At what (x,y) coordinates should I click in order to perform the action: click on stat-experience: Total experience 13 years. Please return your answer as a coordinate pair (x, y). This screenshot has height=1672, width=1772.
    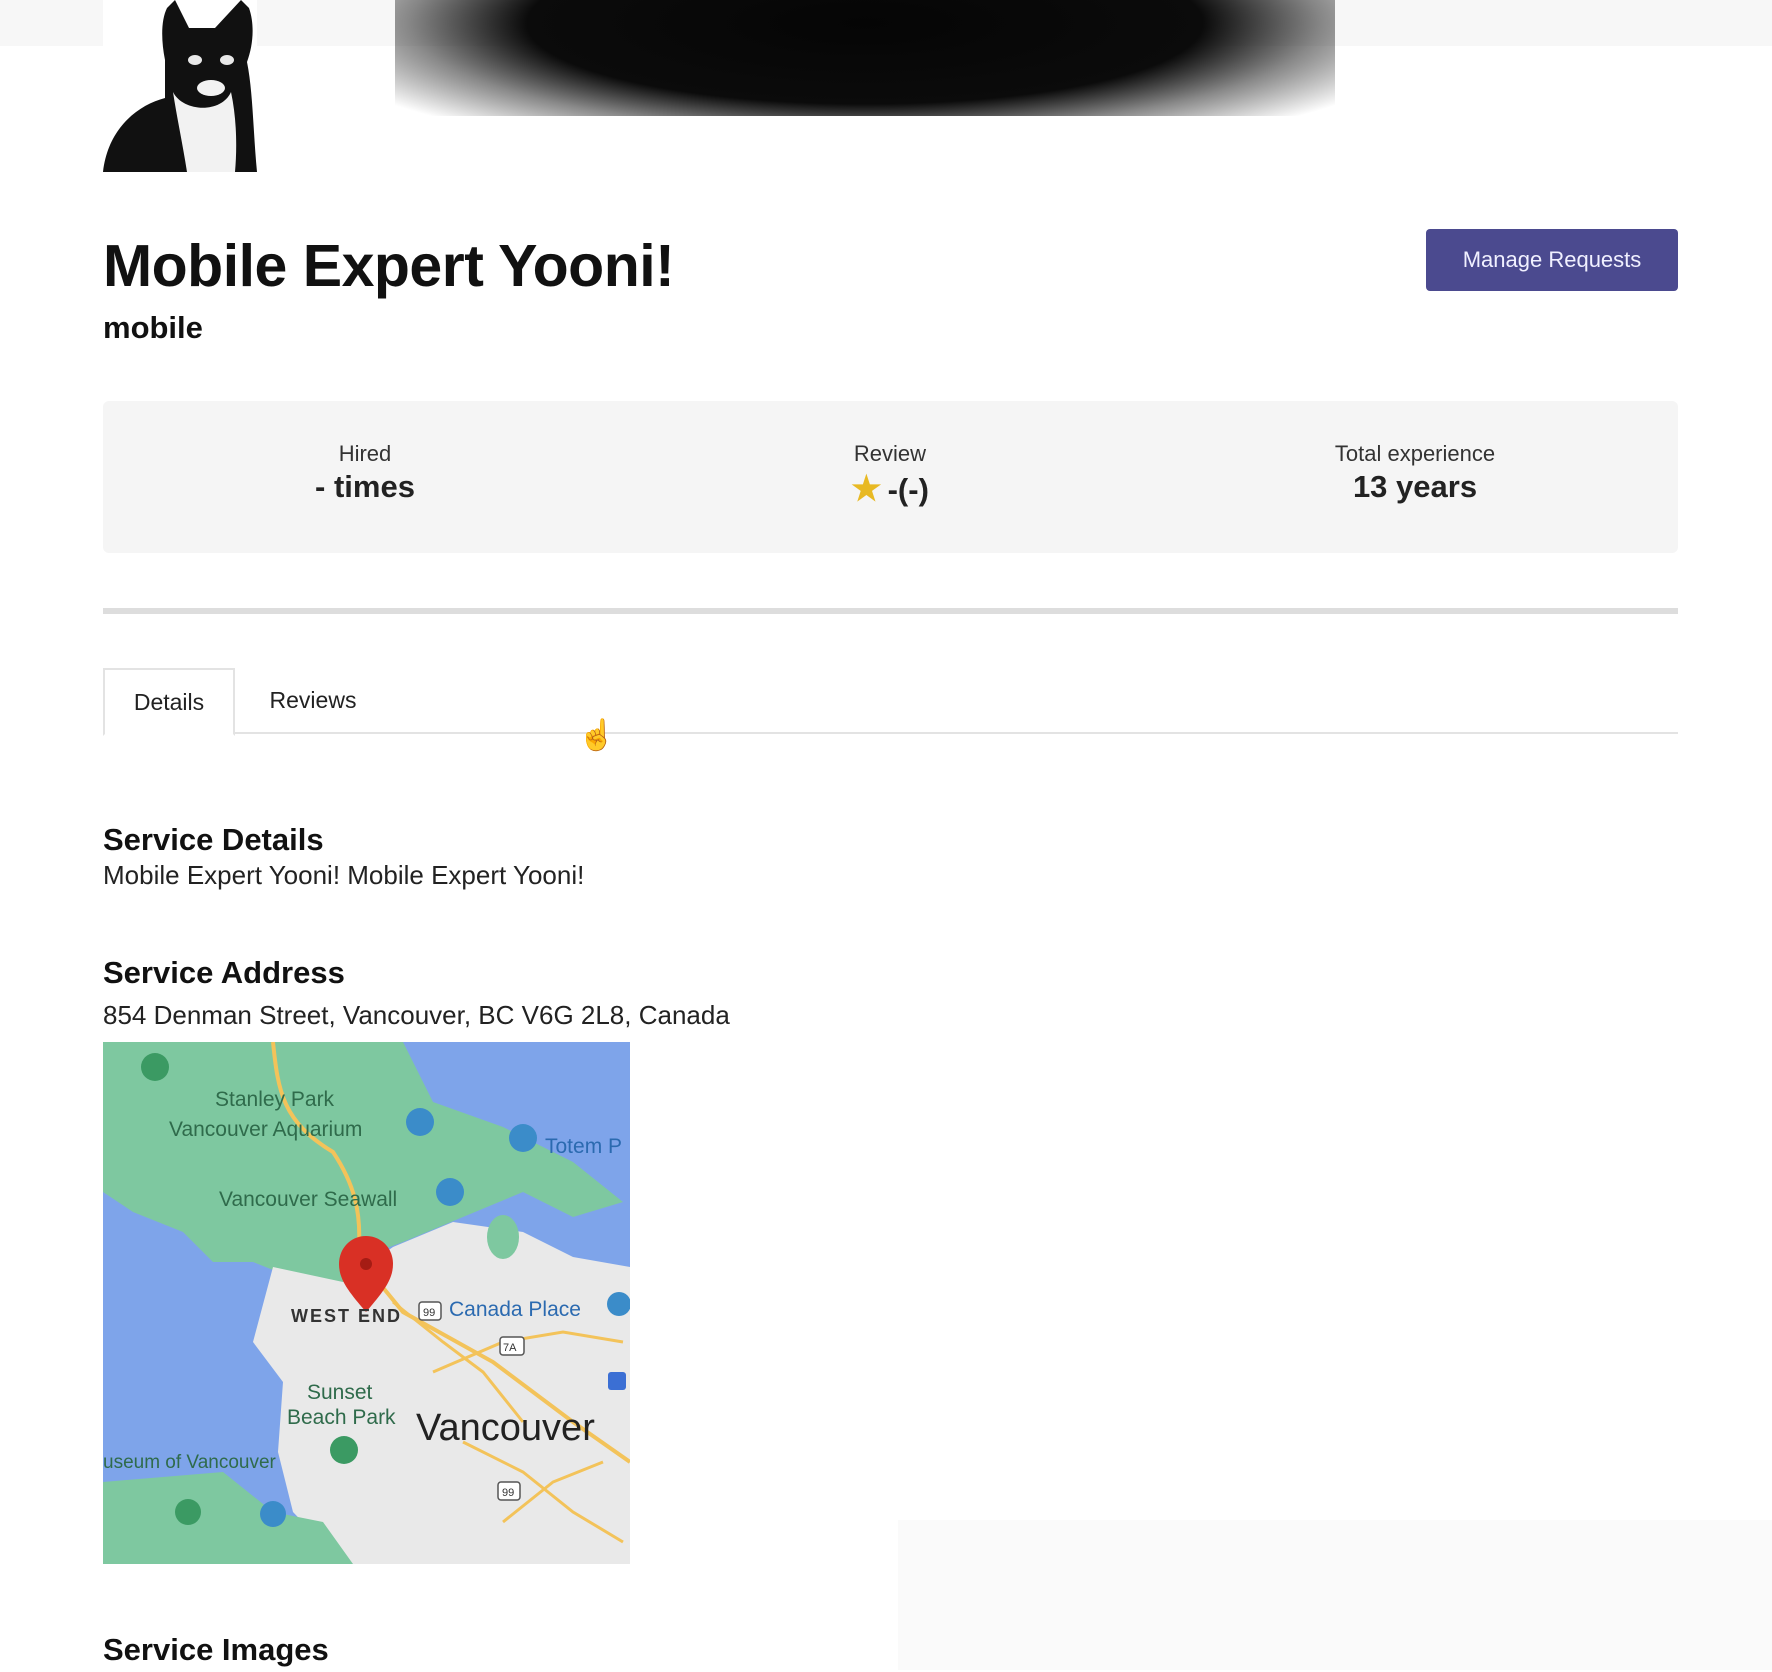
    Looking at the image, I should click on (1415, 473).